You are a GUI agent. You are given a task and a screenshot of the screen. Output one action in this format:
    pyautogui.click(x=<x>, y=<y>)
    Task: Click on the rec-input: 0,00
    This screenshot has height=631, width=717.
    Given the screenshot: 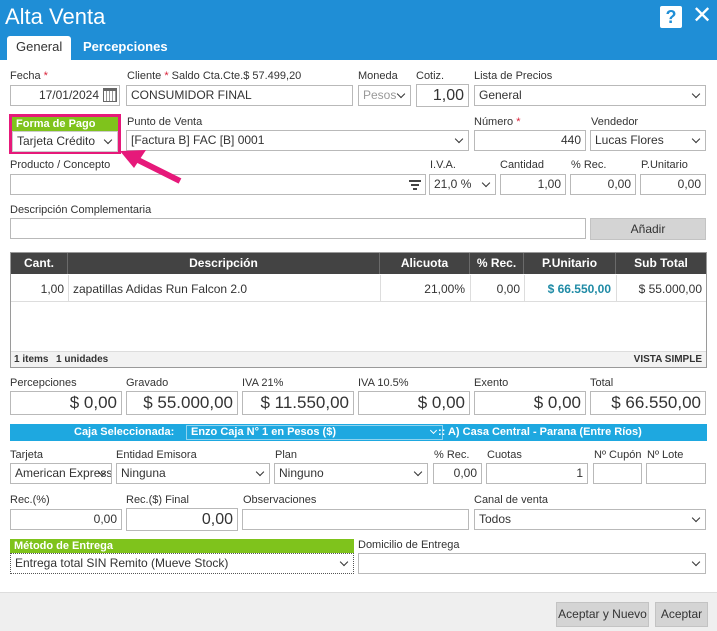 What is the action you would take?
    pyautogui.click(x=603, y=184)
    